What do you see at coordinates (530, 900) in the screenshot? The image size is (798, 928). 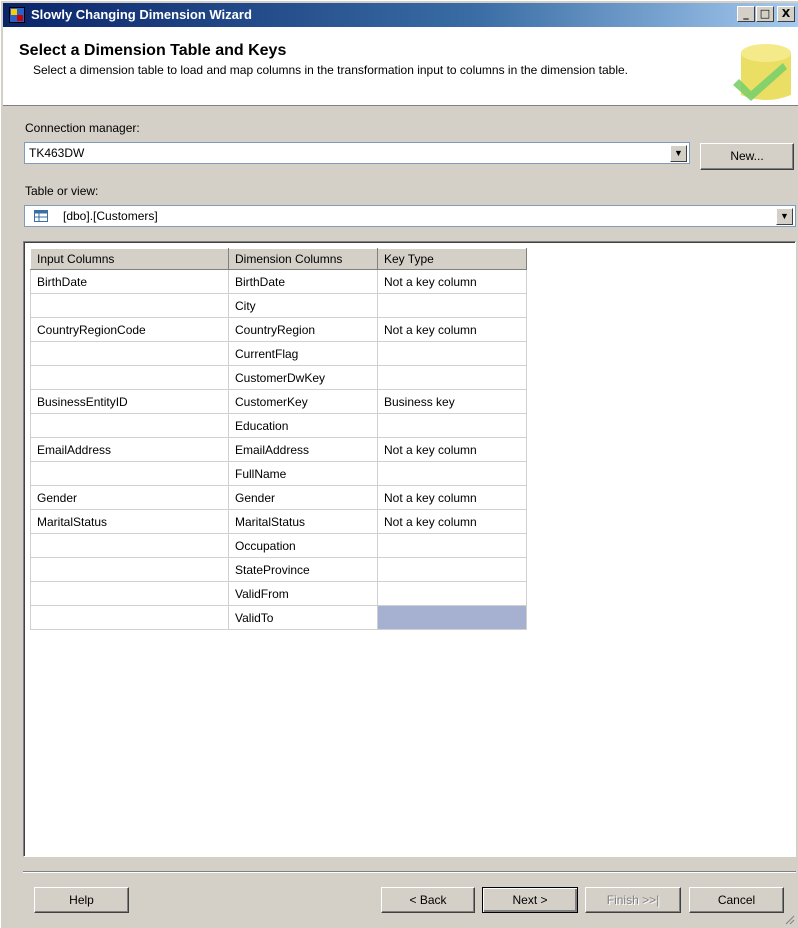 I see `next-button: Next >` at bounding box center [530, 900].